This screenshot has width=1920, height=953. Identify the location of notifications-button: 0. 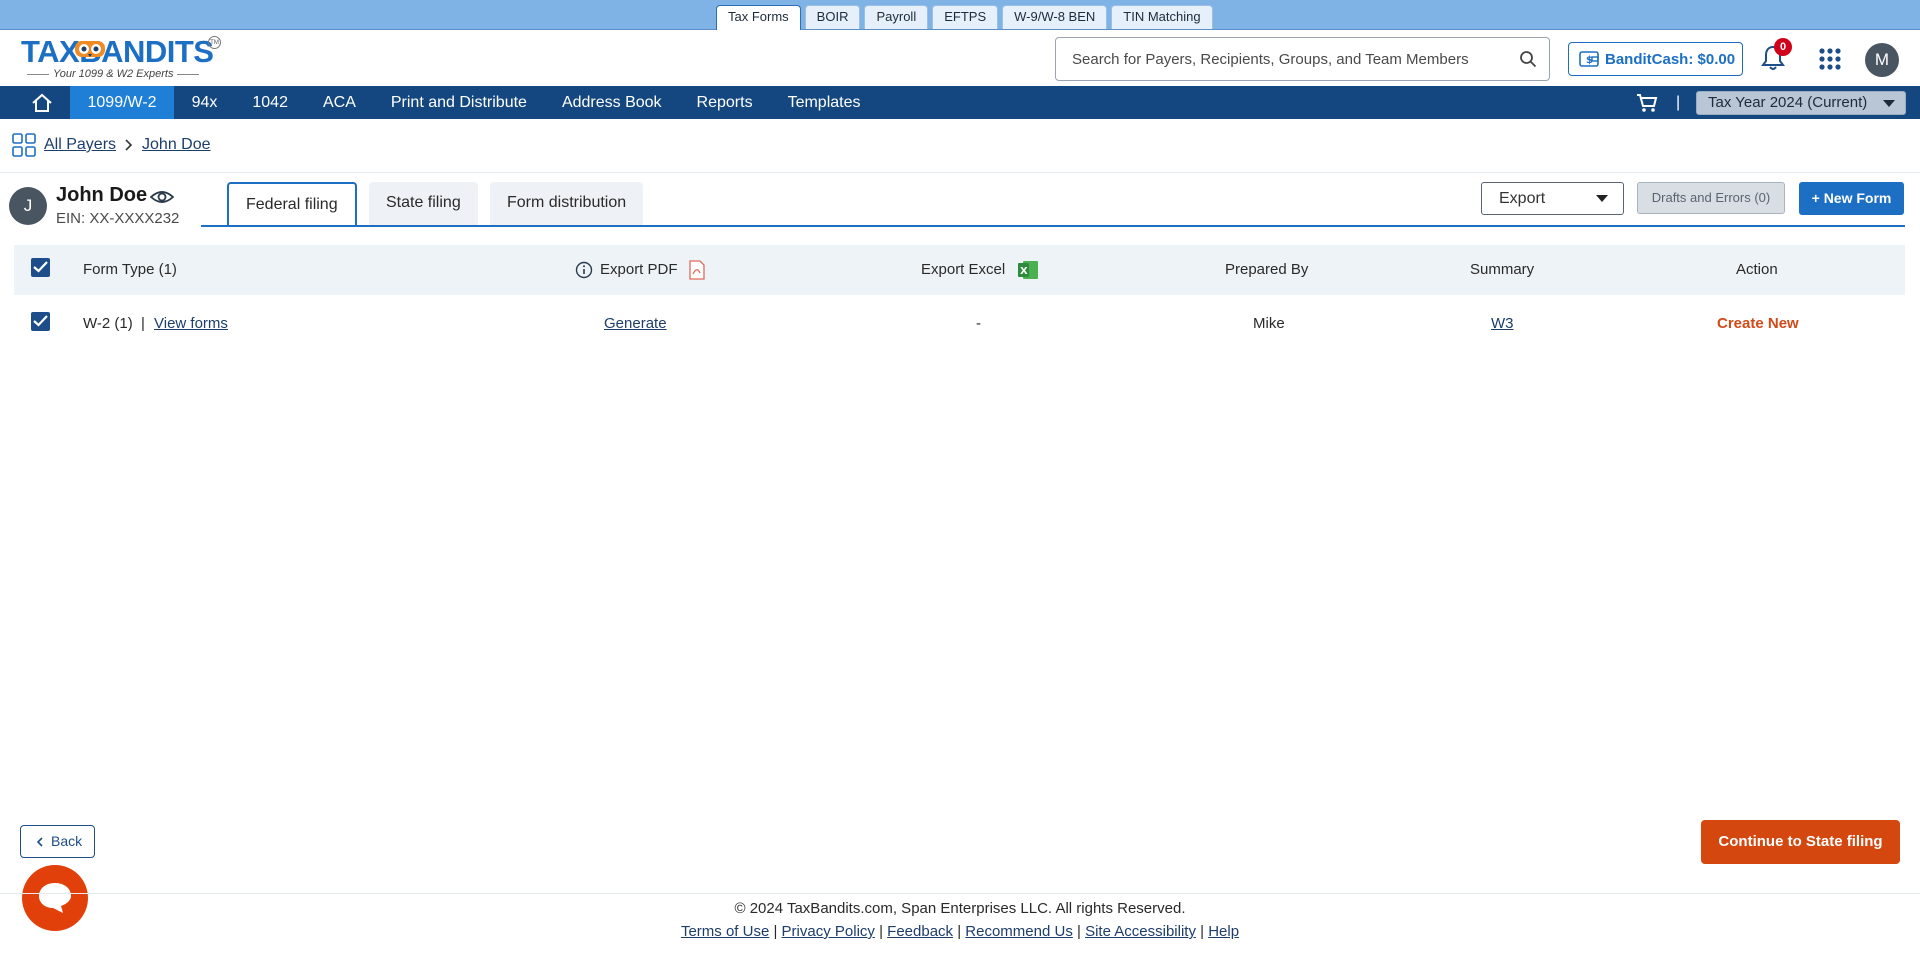
(1776, 55).